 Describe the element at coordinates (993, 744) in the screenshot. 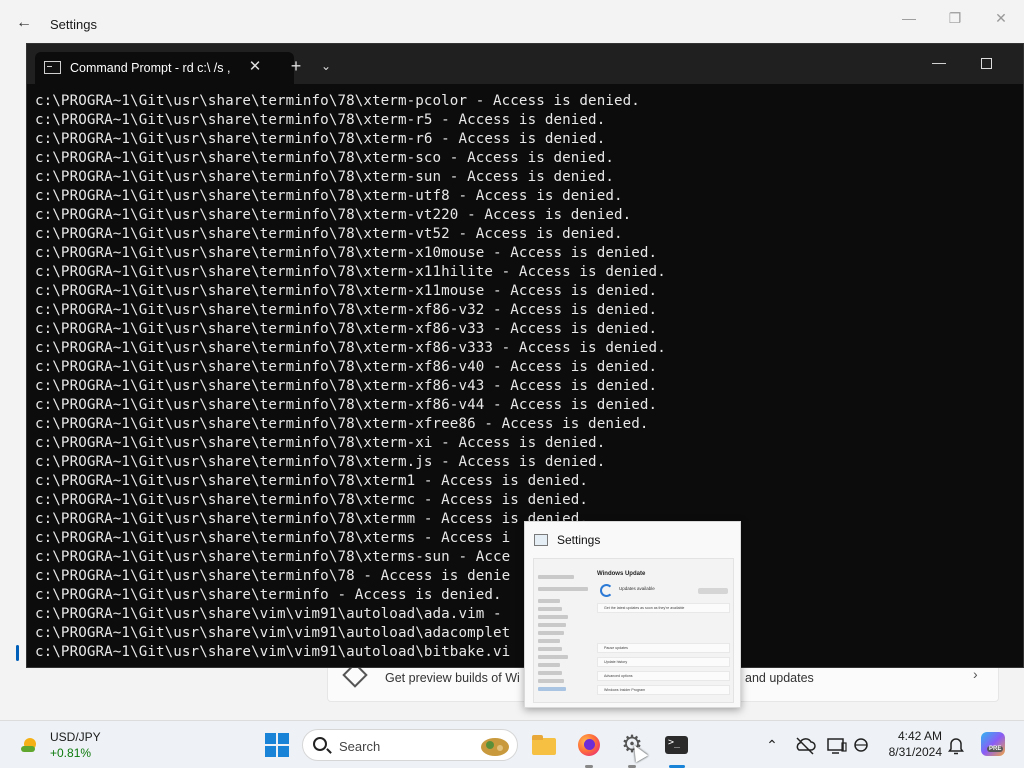

I see `copilot-icon` at that location.